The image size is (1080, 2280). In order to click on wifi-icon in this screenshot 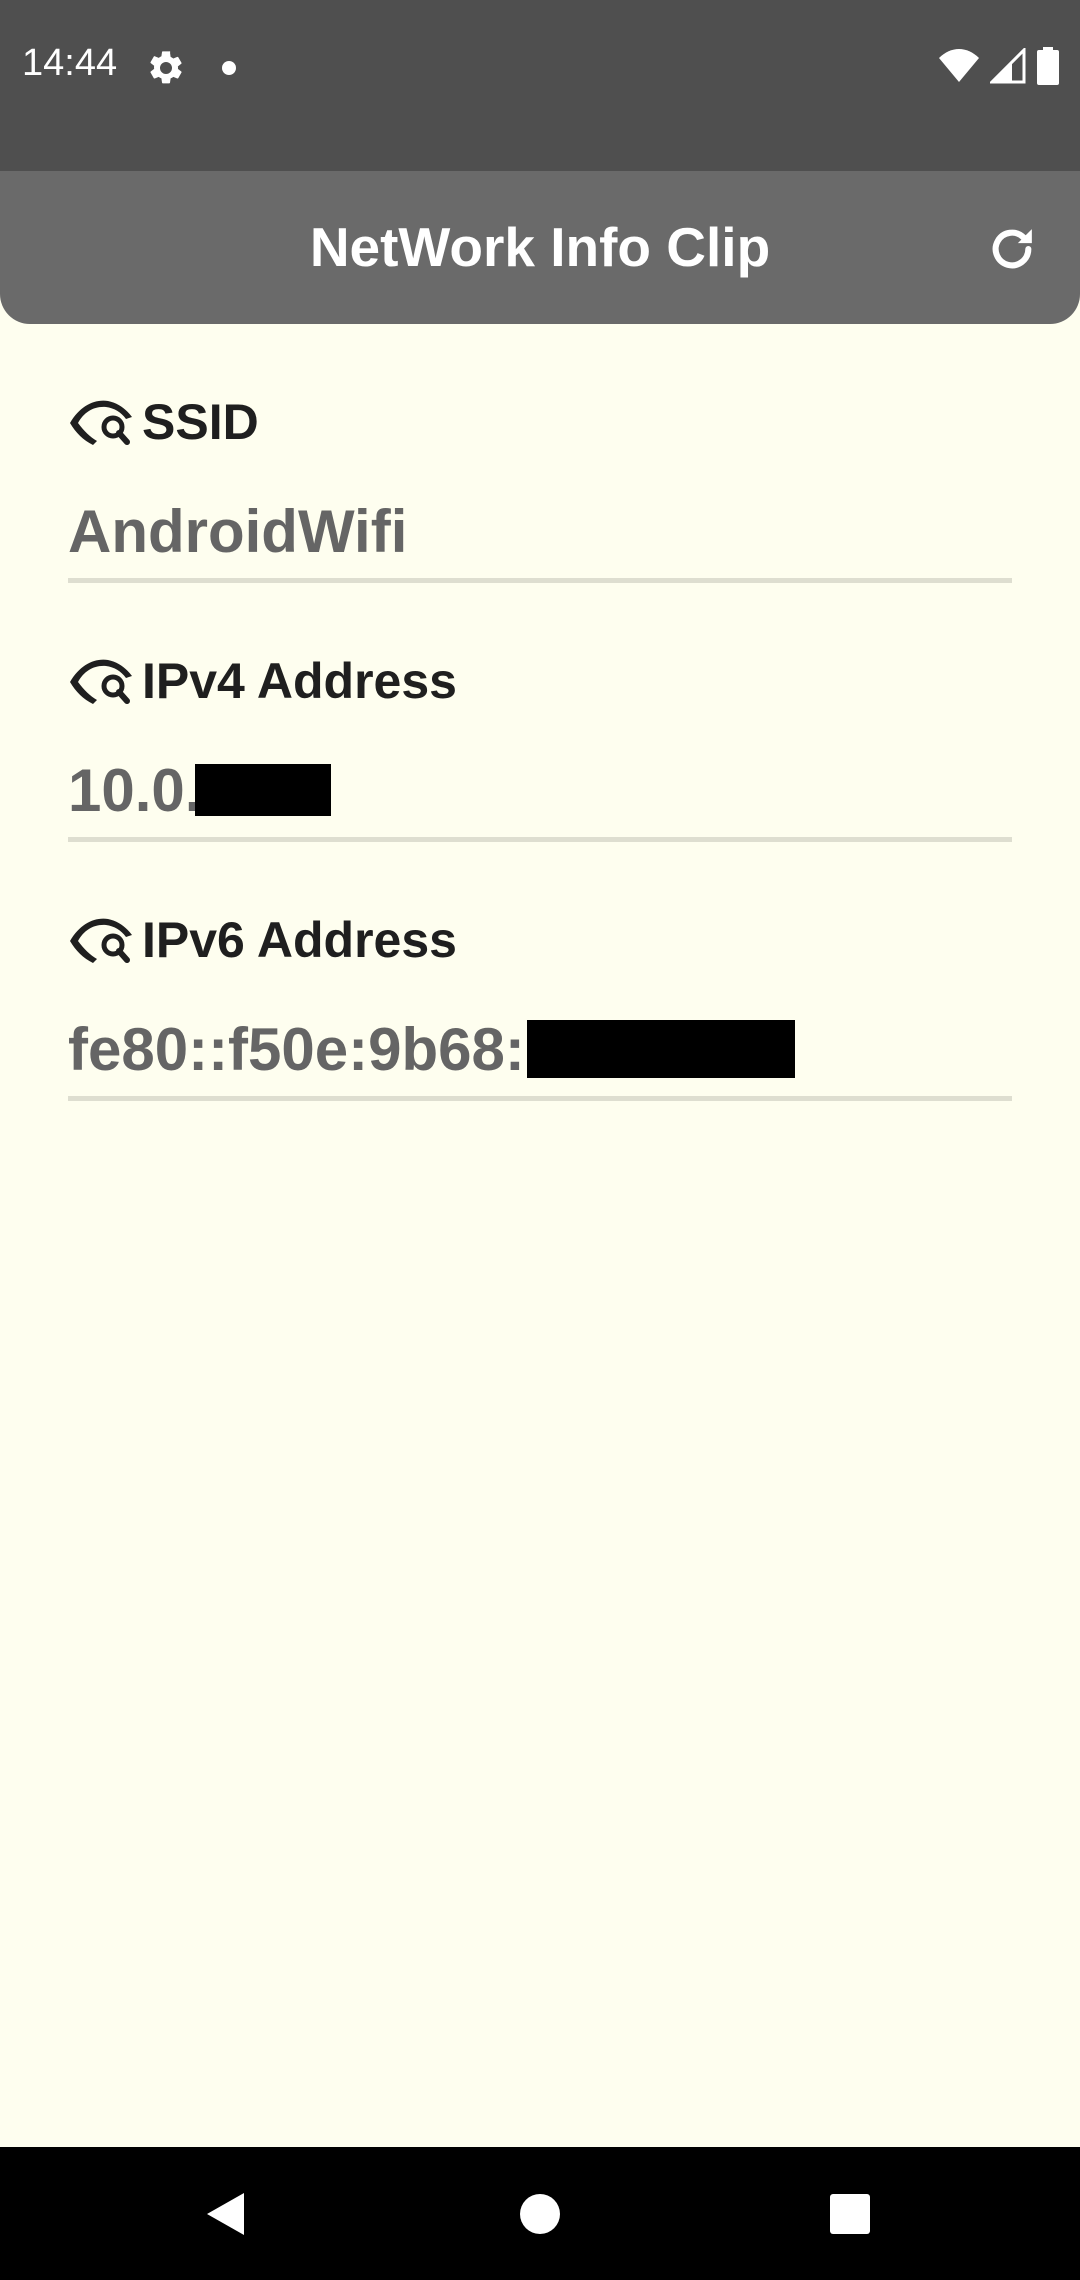, I will do `click(959, 65)`.